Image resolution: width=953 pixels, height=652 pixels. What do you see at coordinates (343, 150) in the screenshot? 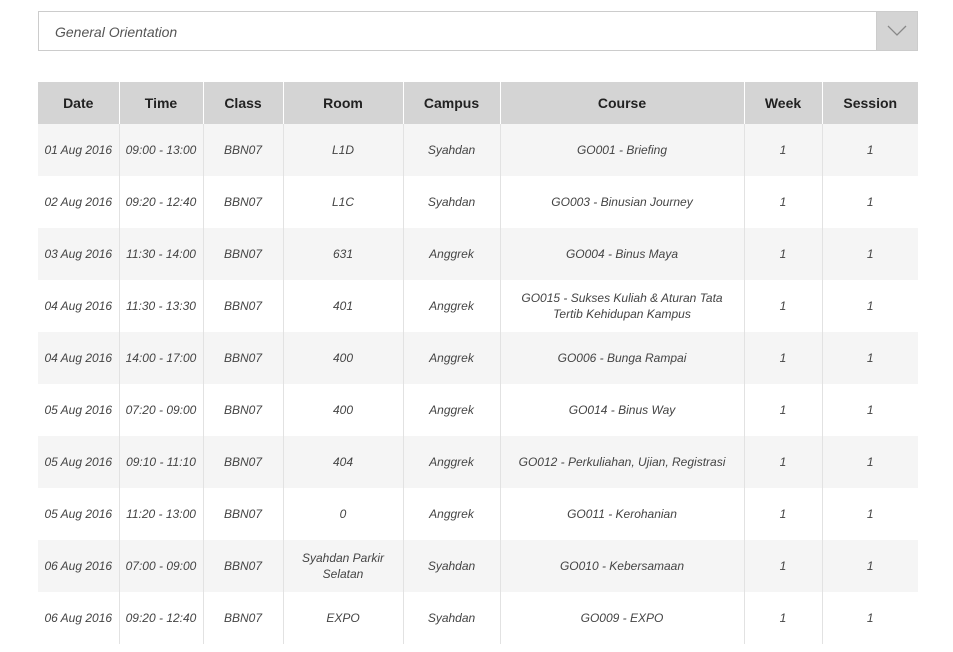
I see `cell-room: L1D` at bounding box center [343, 150].